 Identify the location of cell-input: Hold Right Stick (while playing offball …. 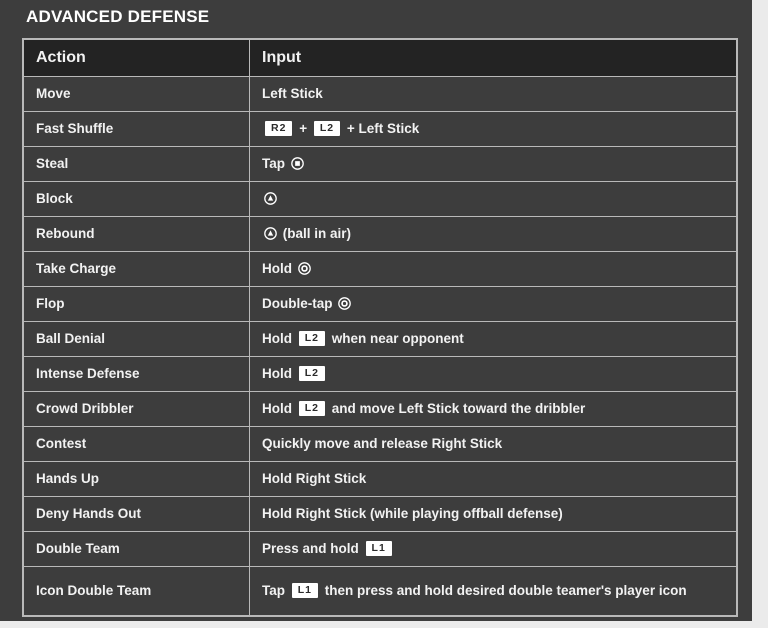
(493, 514).